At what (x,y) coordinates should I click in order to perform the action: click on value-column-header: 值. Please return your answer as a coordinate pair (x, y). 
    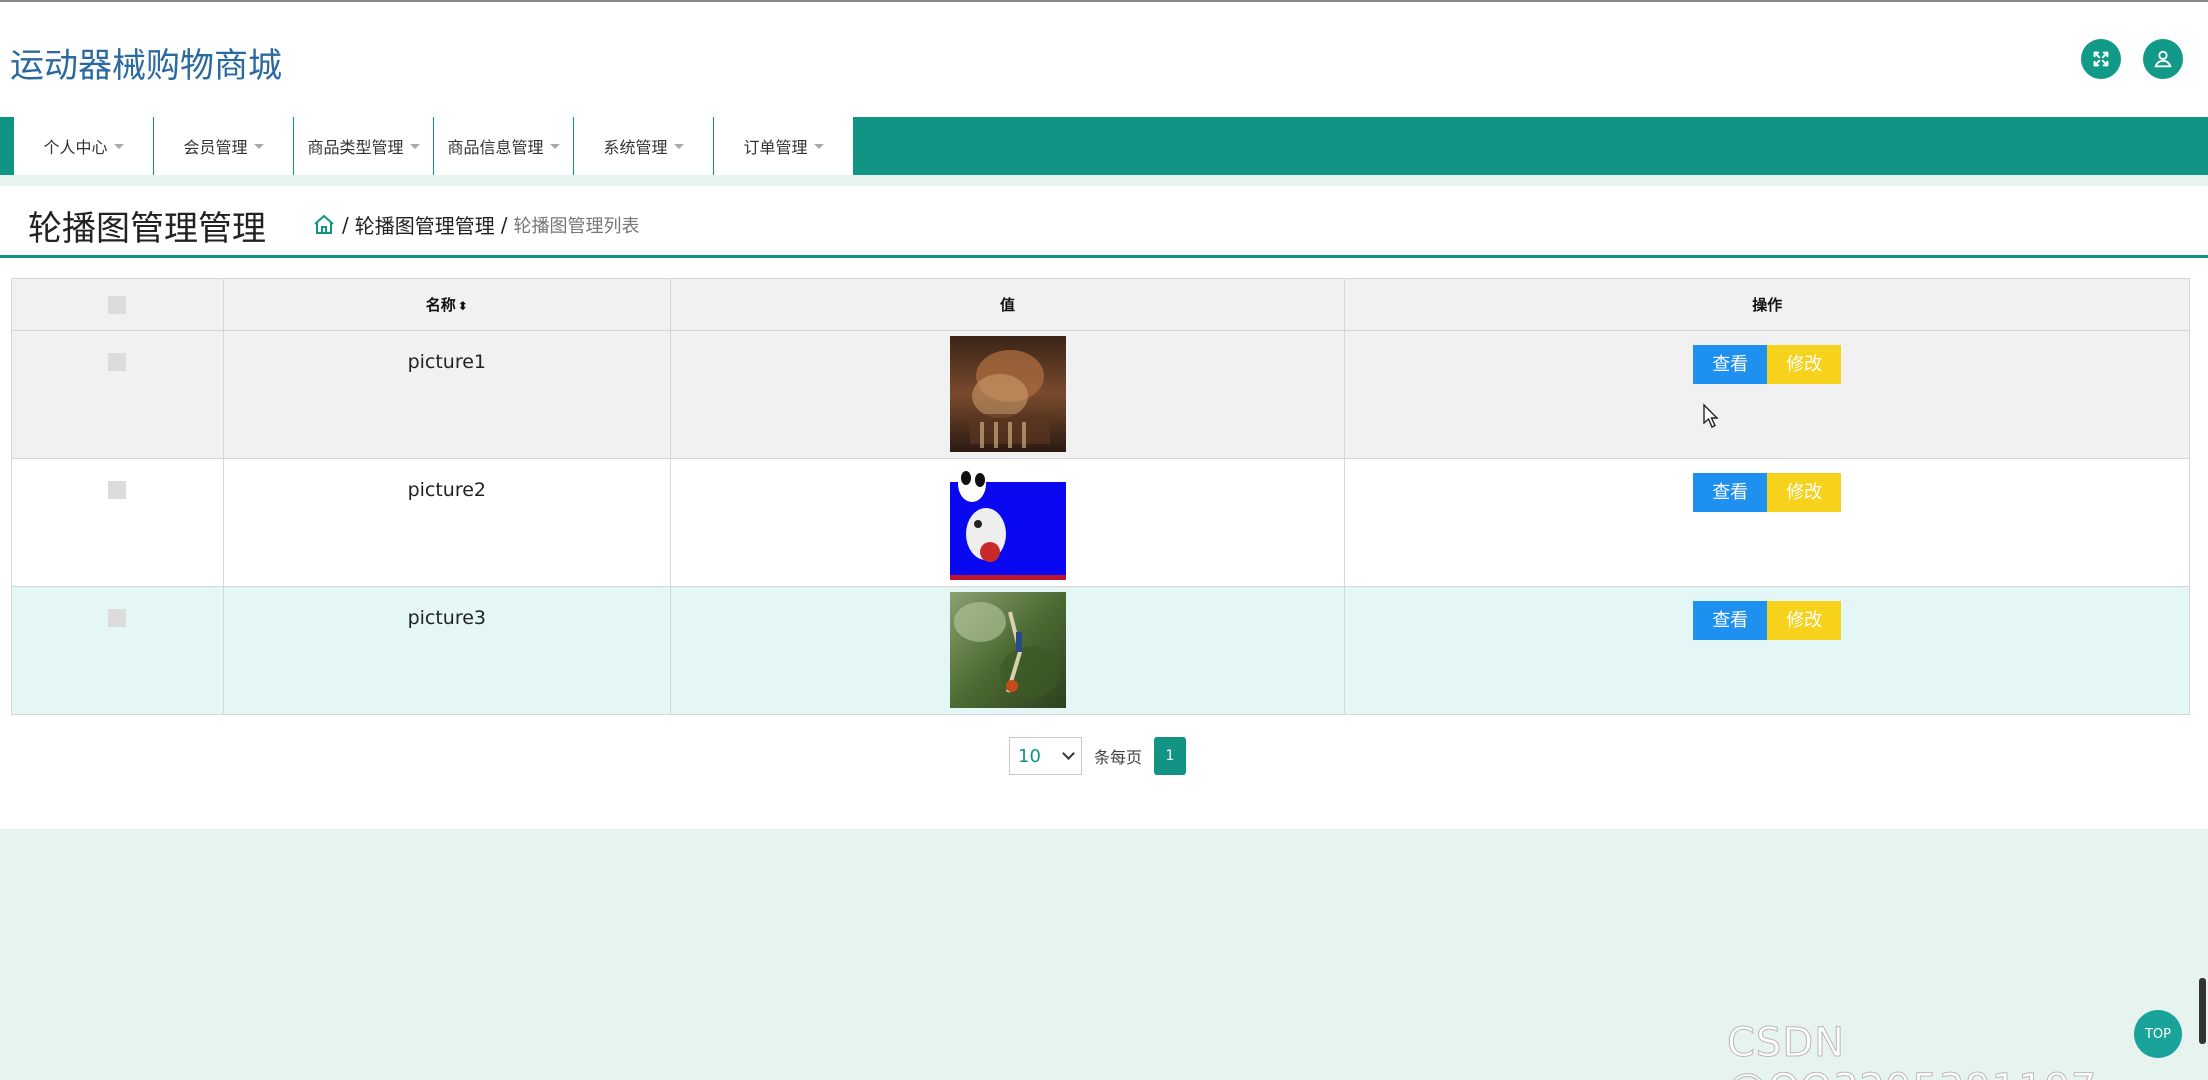
    Looking at the image, I should click on (1007, 304).